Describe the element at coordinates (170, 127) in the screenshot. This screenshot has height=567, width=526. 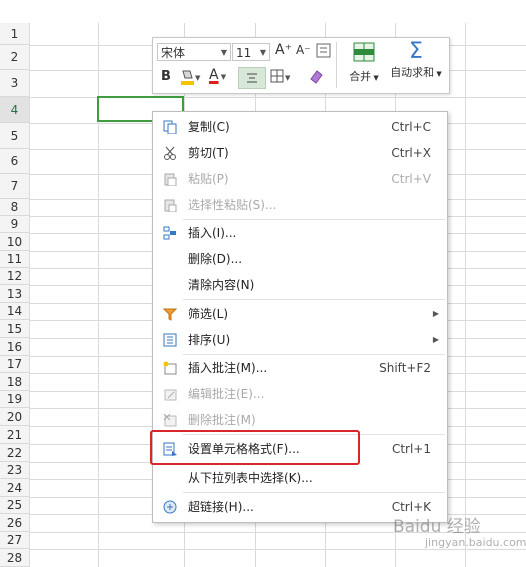
I see `copy-icon` at that location.